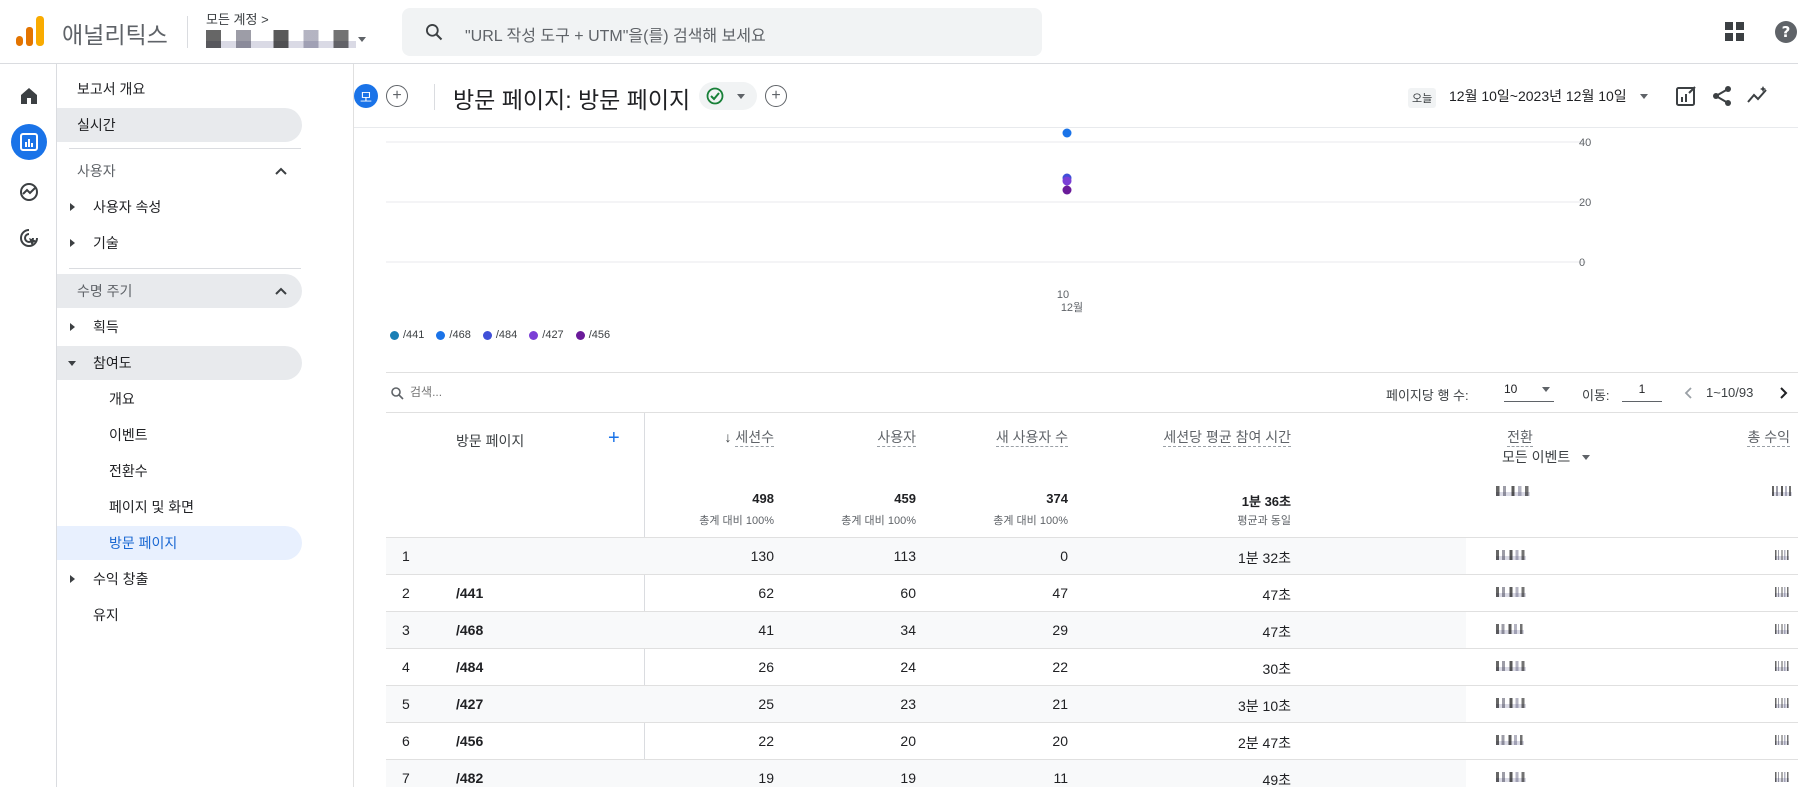  What do you see at coordinates (490, 441) in the screenshot?
I see `header-landing-page: 방문 페이지` at bounding box center [490, 441].